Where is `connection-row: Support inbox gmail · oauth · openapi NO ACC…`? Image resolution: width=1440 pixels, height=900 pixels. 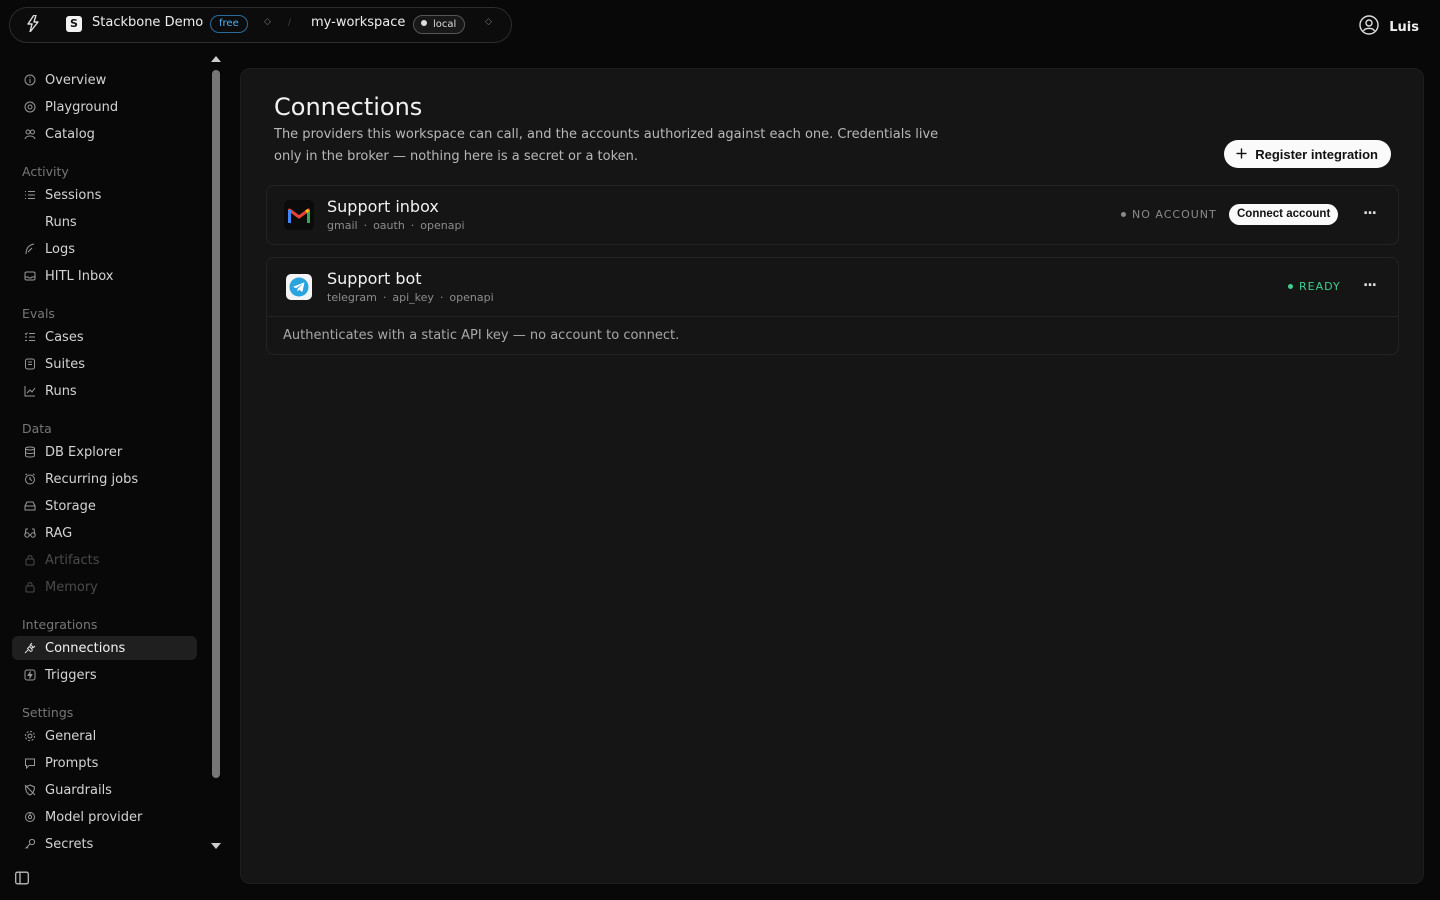 connection-row: Support inbox gmail · oauth · openapi NO ACC… is located at coordinates (832, 215).